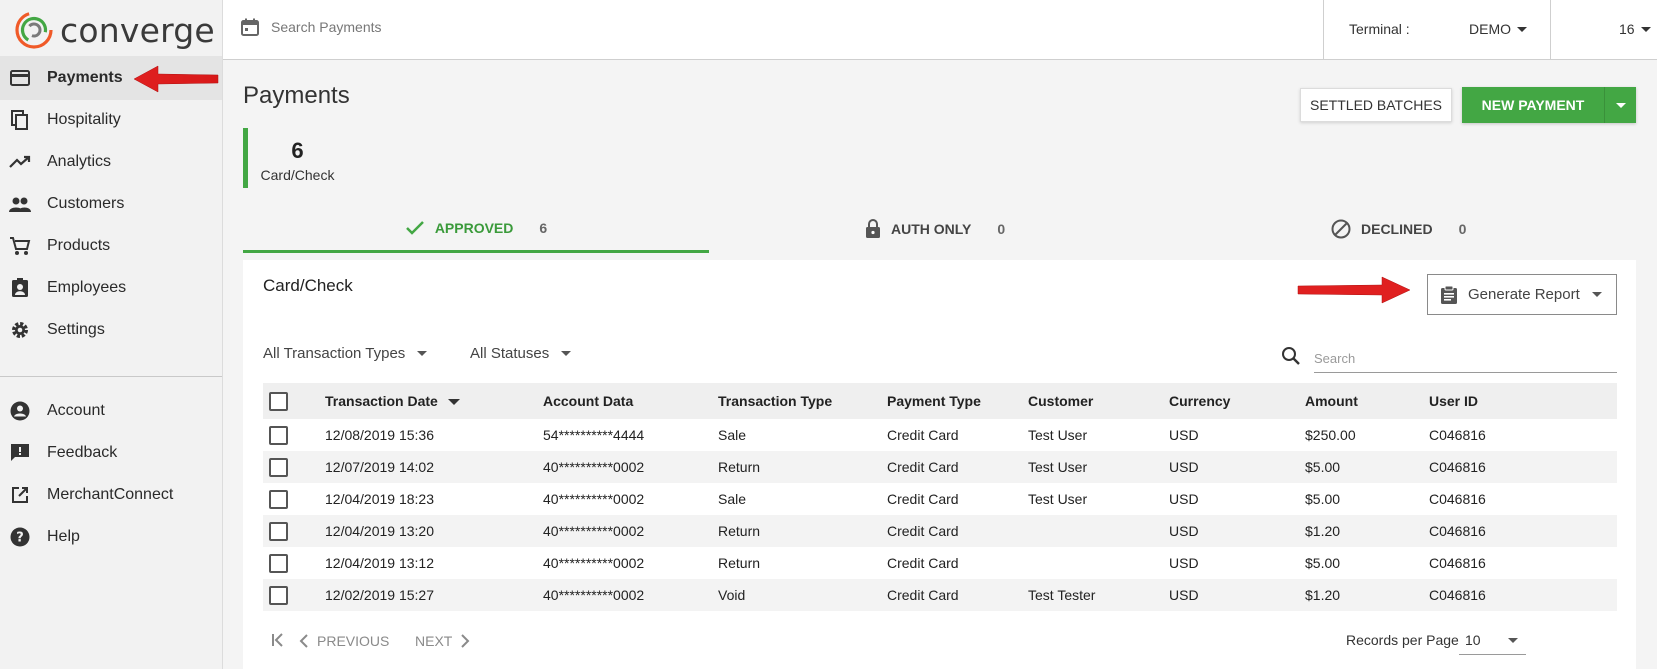  What do you see at coordinates (278, 401) in the screenshot?
I see `select-all-checkbox` at bounding box center [278, 401].